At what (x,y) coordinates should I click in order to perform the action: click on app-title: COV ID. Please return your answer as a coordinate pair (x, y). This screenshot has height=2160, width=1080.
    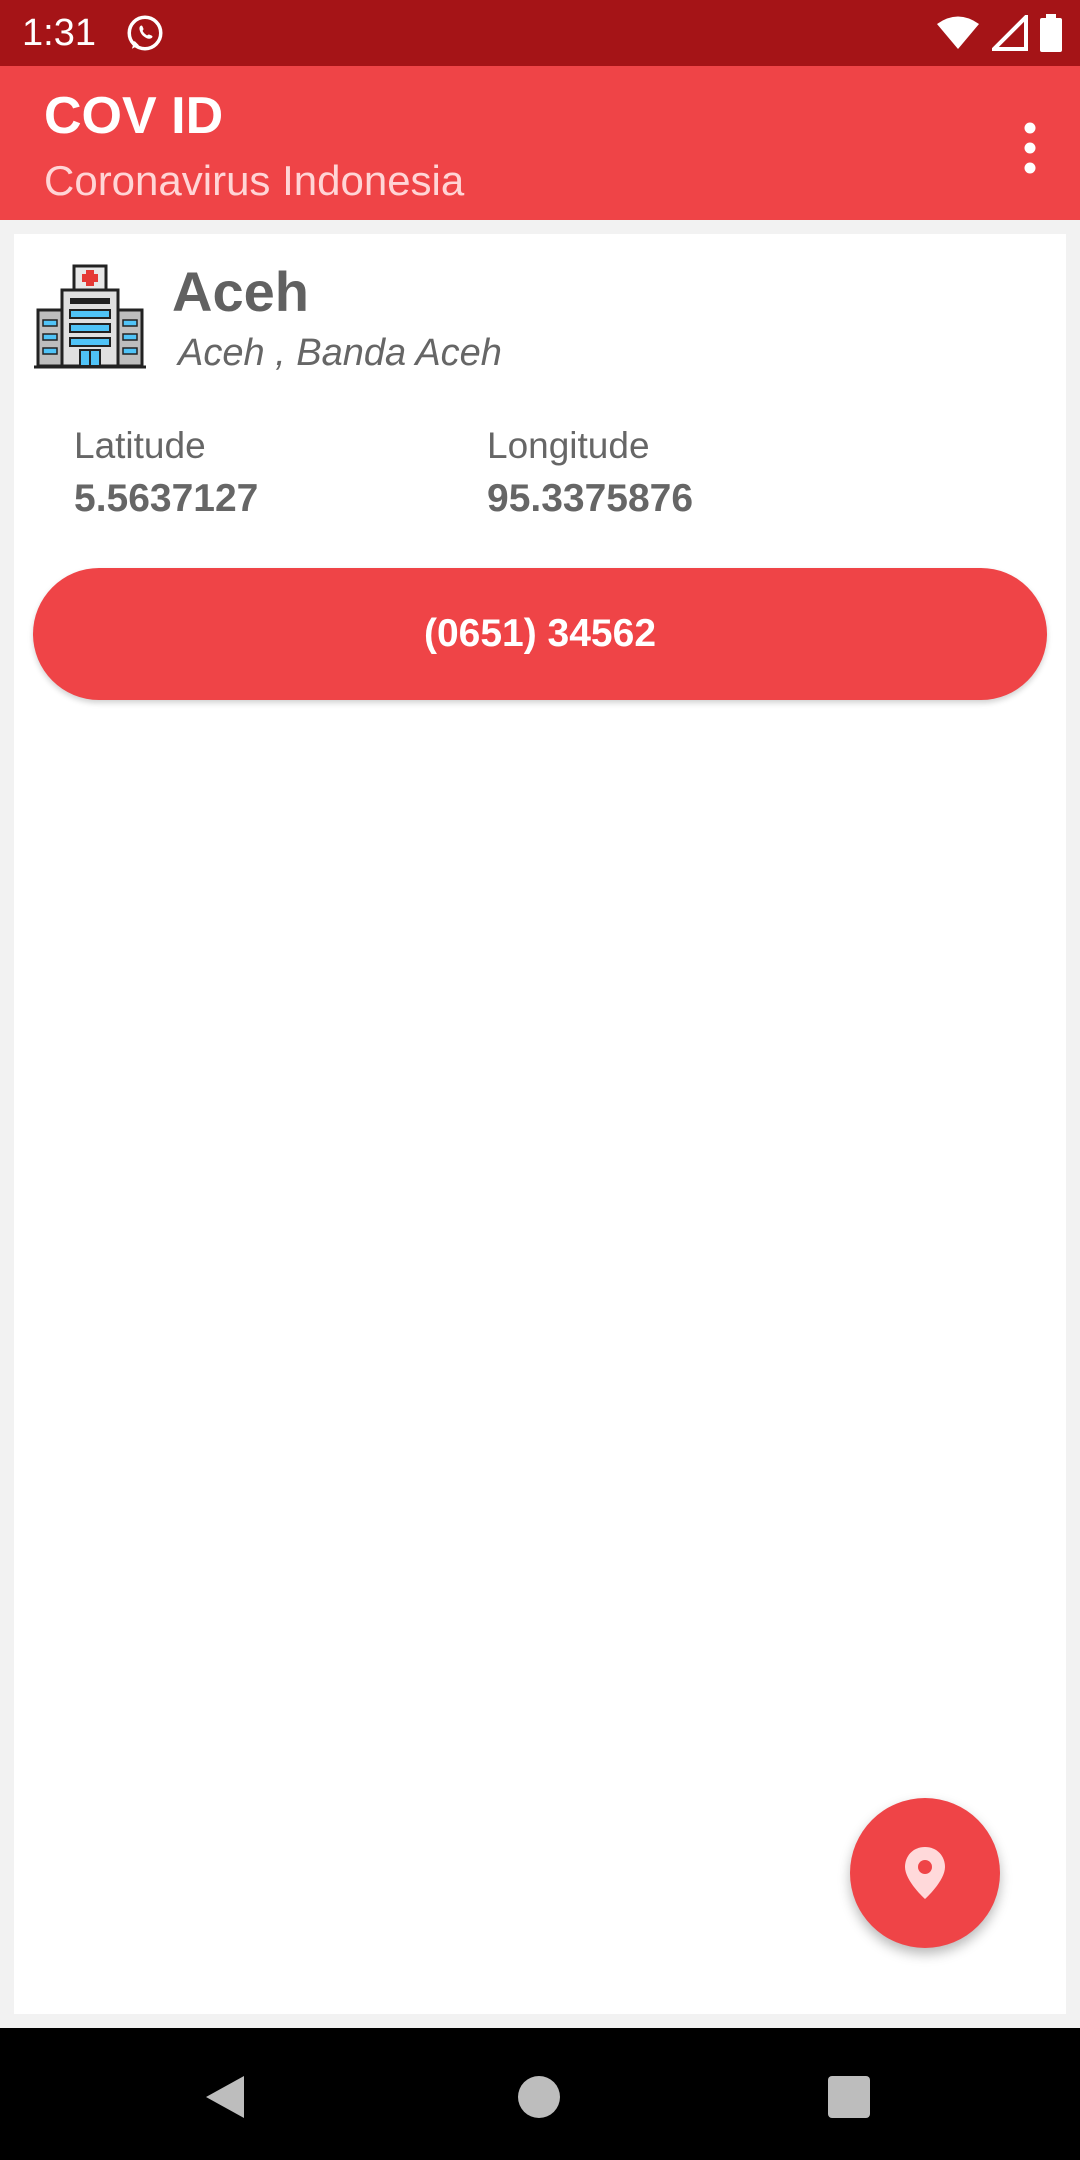
    Looking at the image, I should click on (134, 116).